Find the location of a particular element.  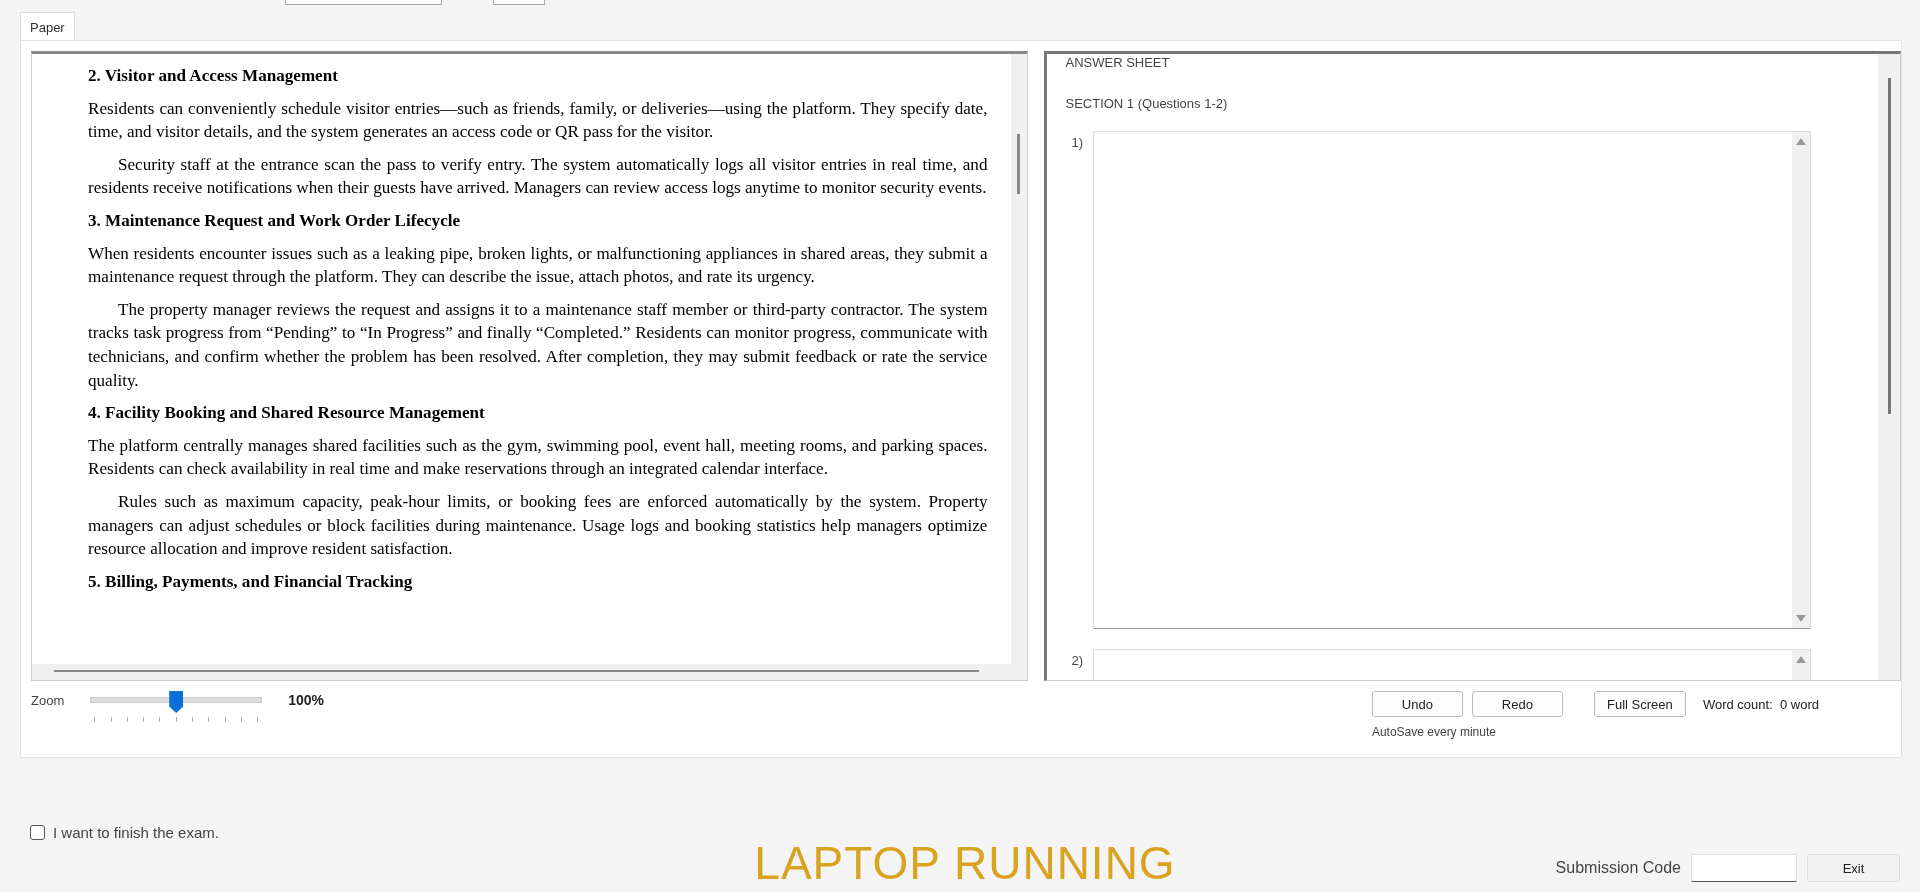

horizontal-scrollbar is located at coordinates (517, 671).